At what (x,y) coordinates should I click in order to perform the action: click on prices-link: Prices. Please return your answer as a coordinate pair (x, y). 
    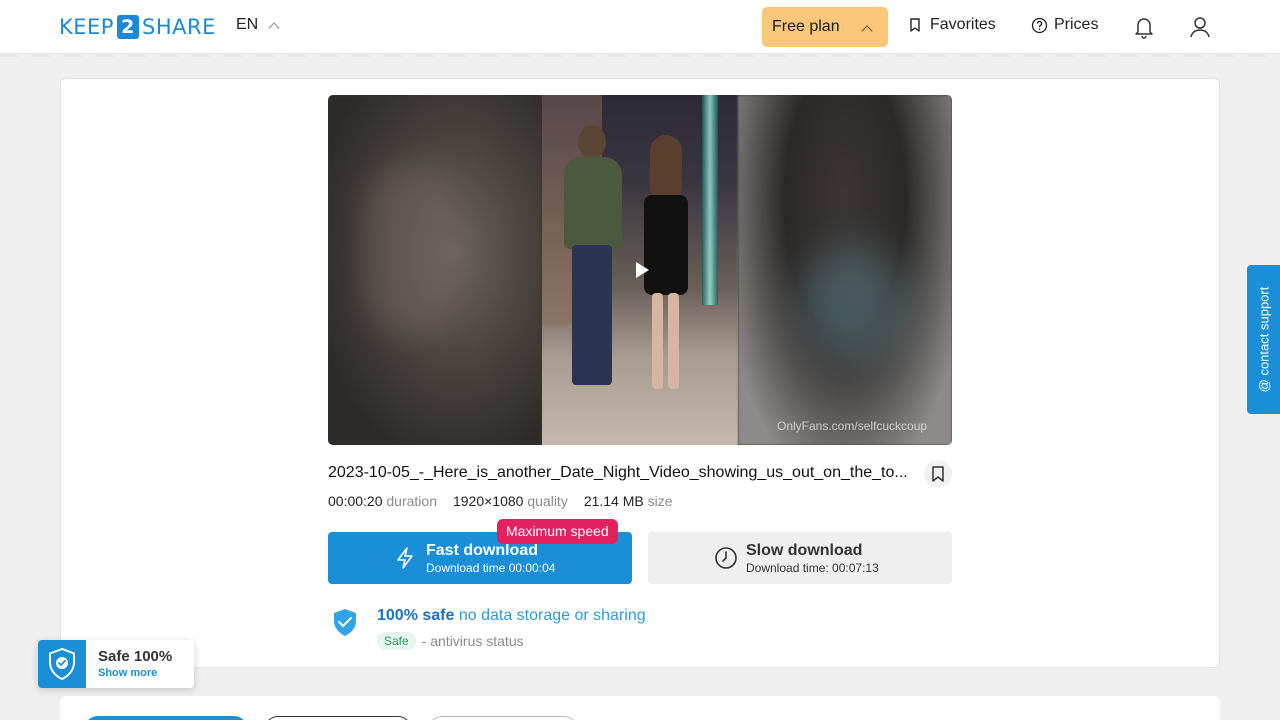
    Looking at the image, I should click on (1064, 25).